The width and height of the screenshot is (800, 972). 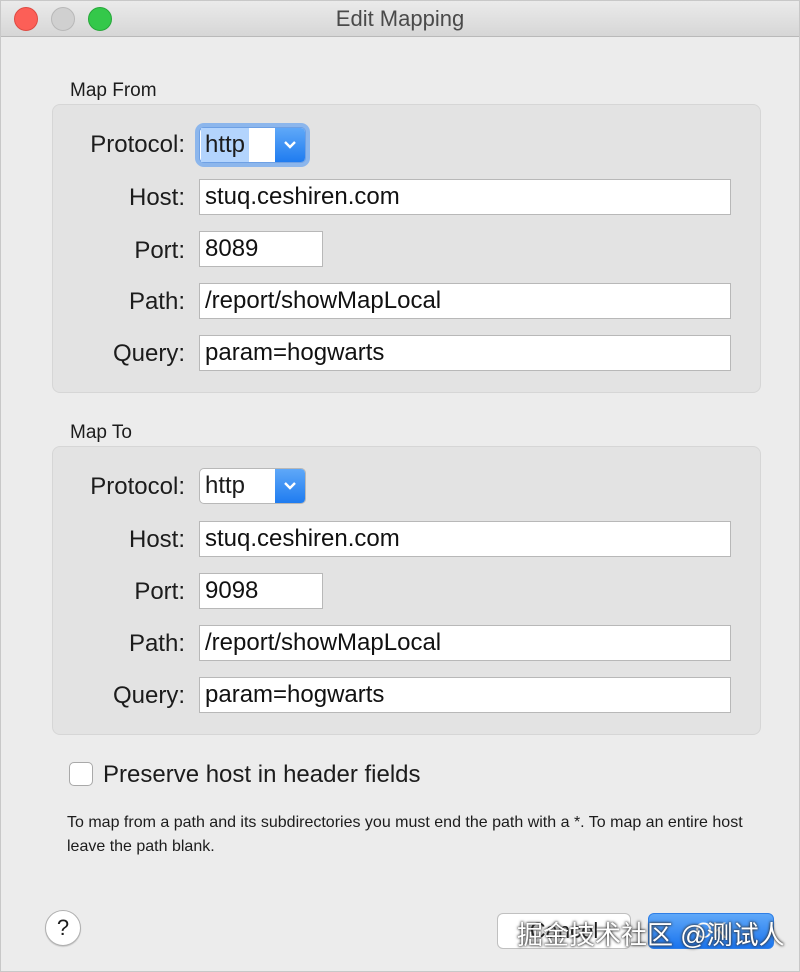 I want to click on map-to-port-label: Port:, so click(x=159, y=591).